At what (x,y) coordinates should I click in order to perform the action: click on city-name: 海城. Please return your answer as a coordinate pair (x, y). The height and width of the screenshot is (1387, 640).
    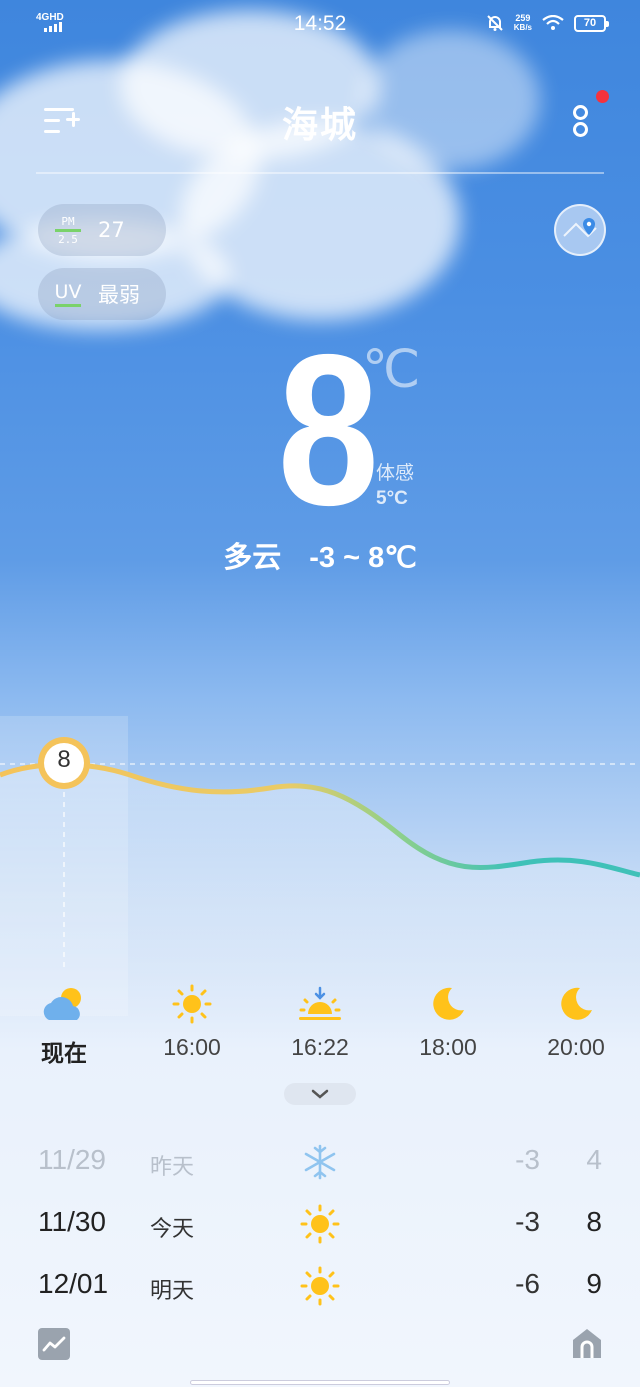
    Looking at the image, I should click on (320, 122).